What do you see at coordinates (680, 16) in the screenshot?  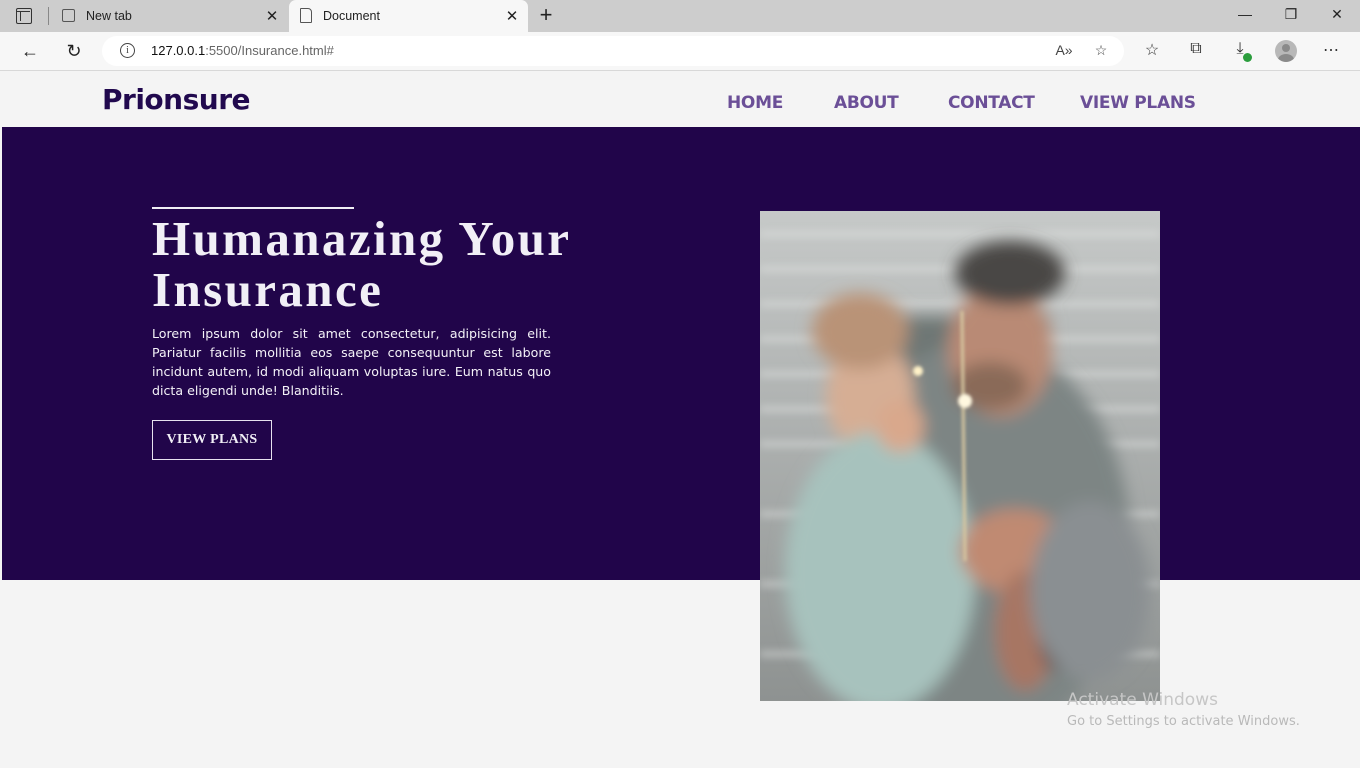 I see `browser-tab-bar: New tab ✕ Document ✕ + — ❐ ✕` at bounding box center [680, 16].